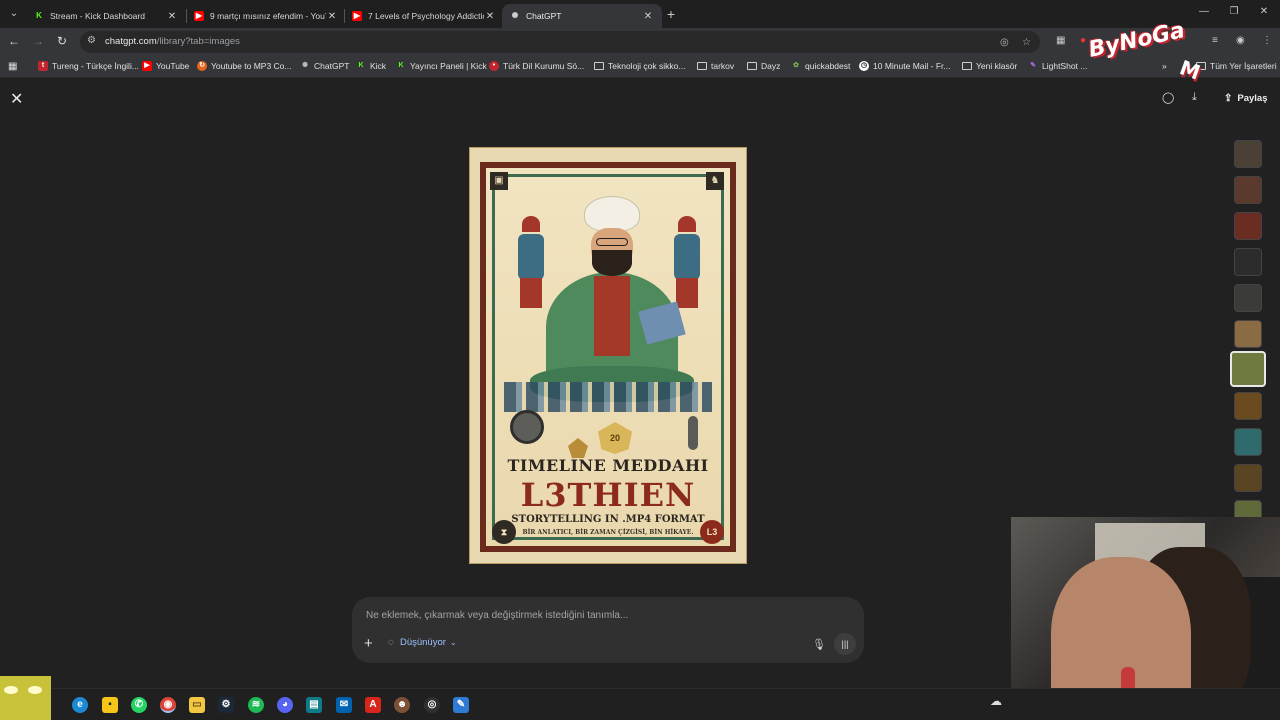 The width and height of the screenshot is (1280, 720). Describe the element at coordinates (1060, 40) in the screenshot. I see `extension-icon: ▦` at that location.